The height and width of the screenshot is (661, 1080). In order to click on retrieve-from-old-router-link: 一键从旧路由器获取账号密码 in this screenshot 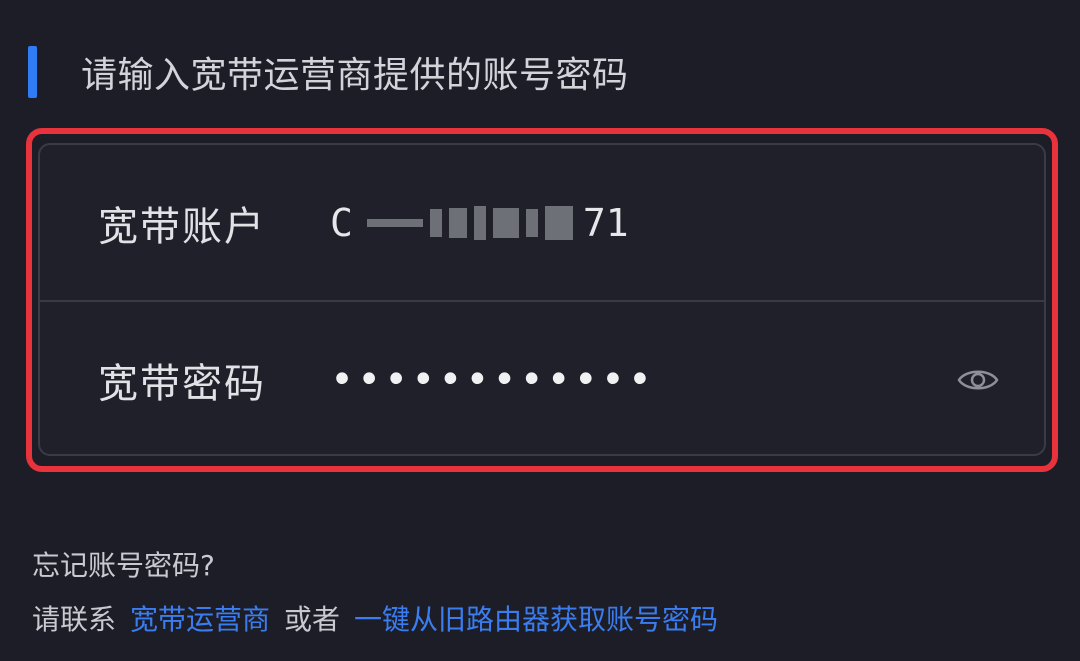, I will do `click(536, 618)`.